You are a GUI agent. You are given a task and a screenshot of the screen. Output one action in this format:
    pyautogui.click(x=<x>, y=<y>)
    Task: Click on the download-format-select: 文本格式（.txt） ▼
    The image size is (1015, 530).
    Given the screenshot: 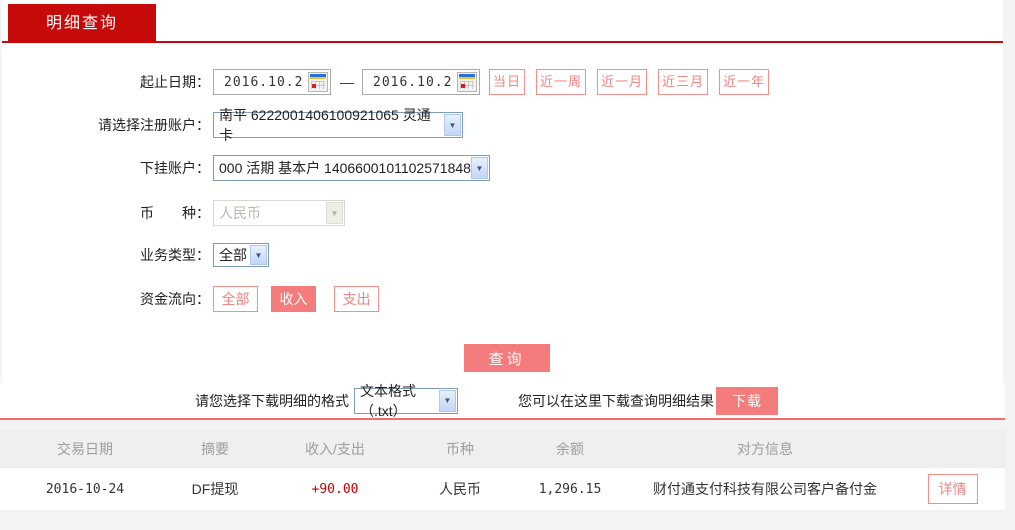 What is the action you would take?
    pyautogui.click(x=406, y=401)
    